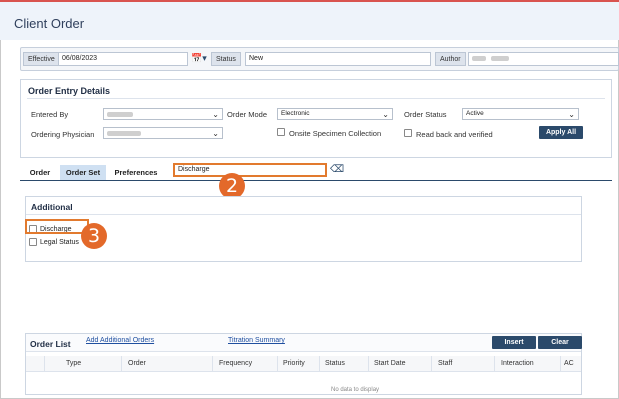 This screenshot has width=619, height=399. I want to click on order-entry-title: Order Entry Details, so click(69, 91).